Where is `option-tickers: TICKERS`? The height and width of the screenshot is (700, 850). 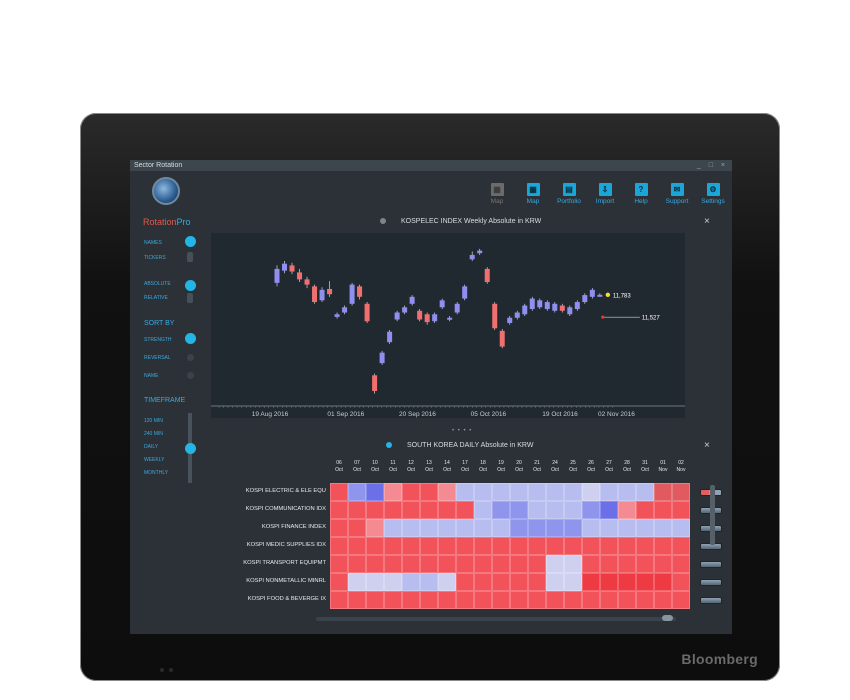
option-tickers: TICKERS is located at coordinates (155, 258).